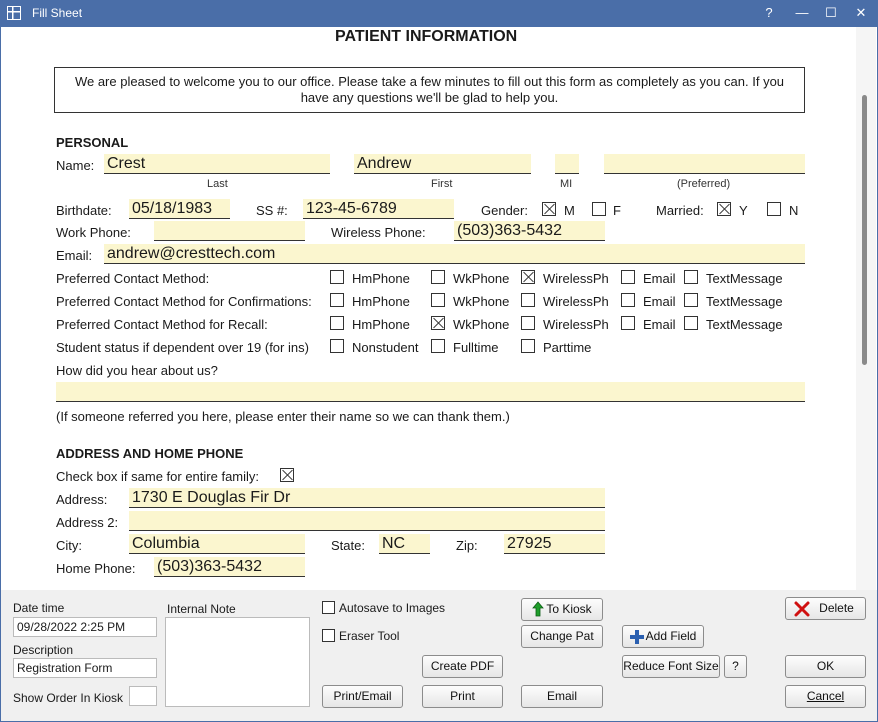 The height and width of the screenshot is (722, 878). What do you see at coordinates (438, 277) in the screenshot?
I see `contact-wkphone-checkbox` at bounding box center [438, 277].